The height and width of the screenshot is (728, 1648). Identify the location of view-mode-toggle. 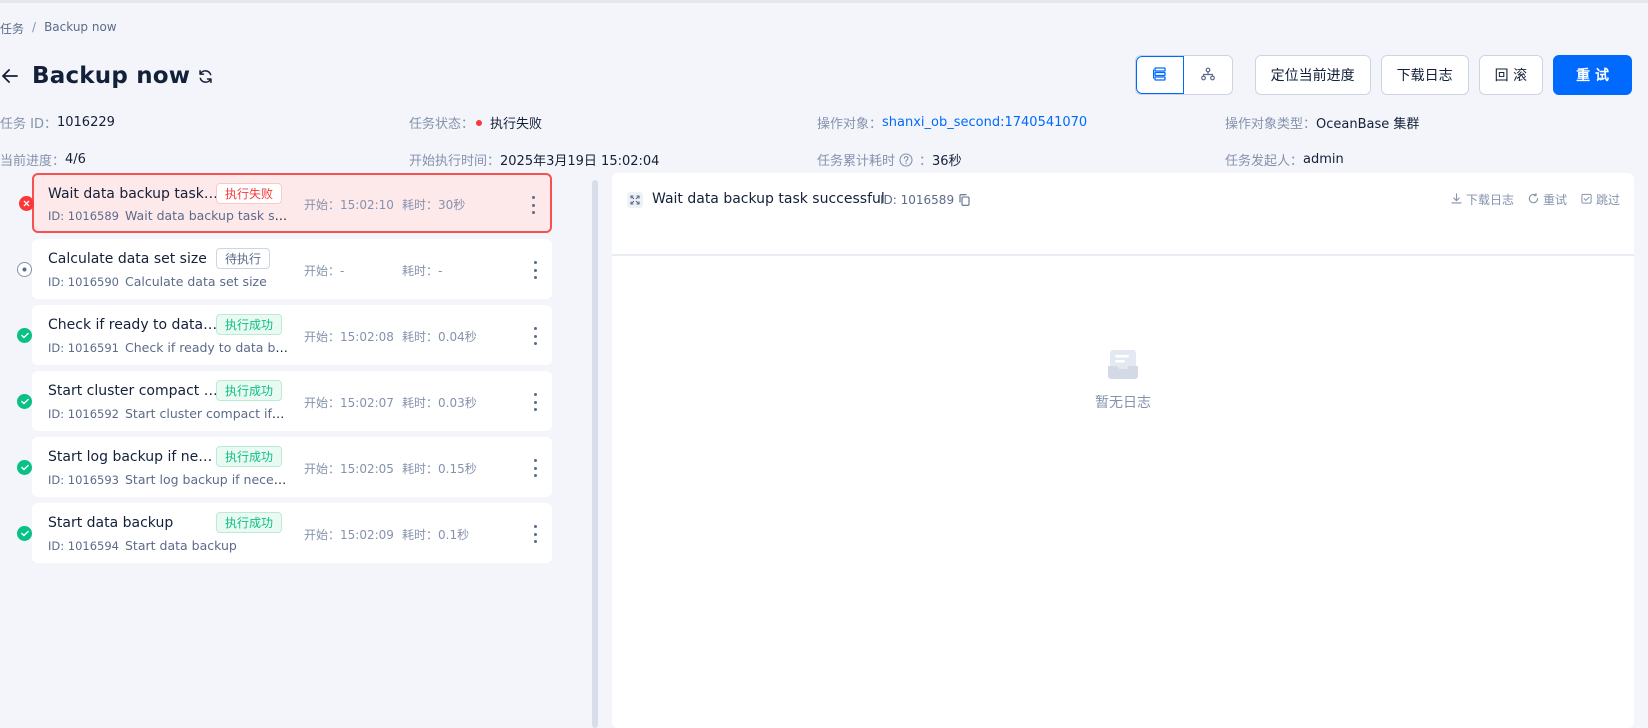
(1183, 75).